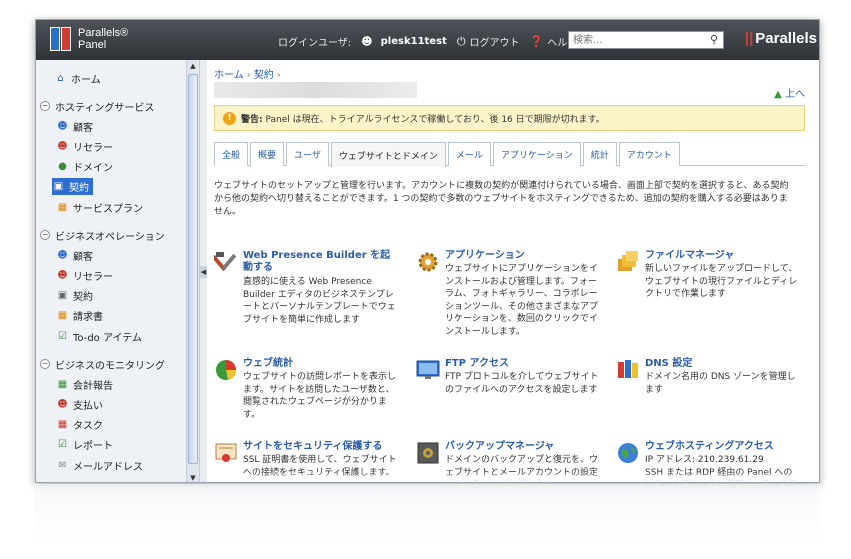 The width and height of the screenshot is (851, 559). What do you see at coordinates (92, 45) in the screenshot?
I see `logo-line2: Panel` at bounding box center [92, 45].